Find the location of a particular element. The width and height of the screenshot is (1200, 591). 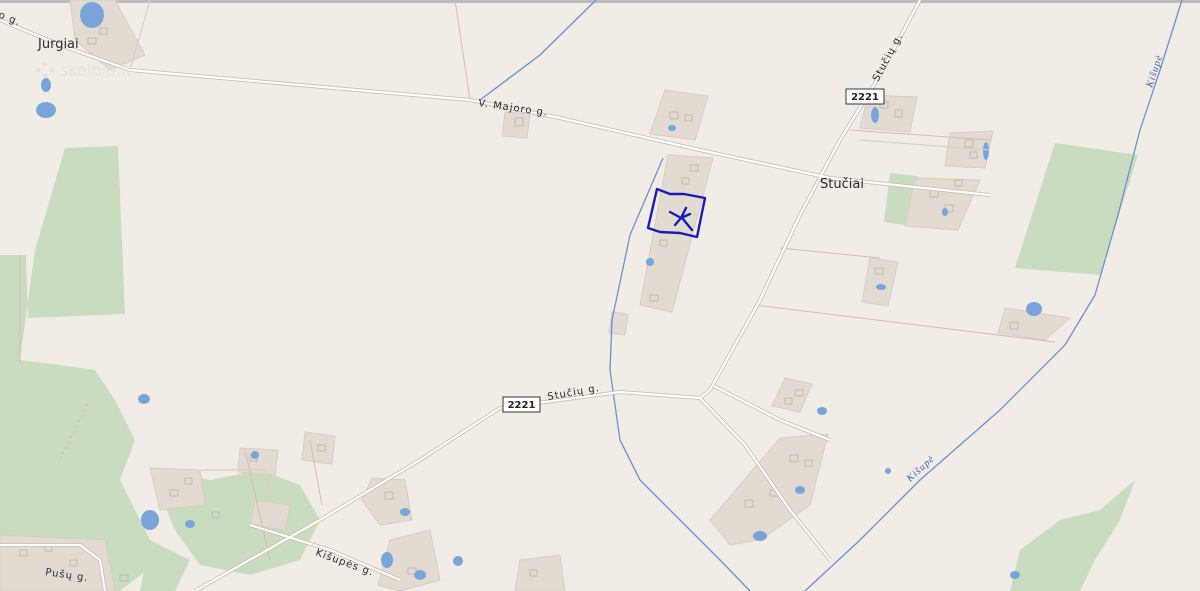

street-label-stuciu-north: Stučių g. is located at coordinates (887, 57).